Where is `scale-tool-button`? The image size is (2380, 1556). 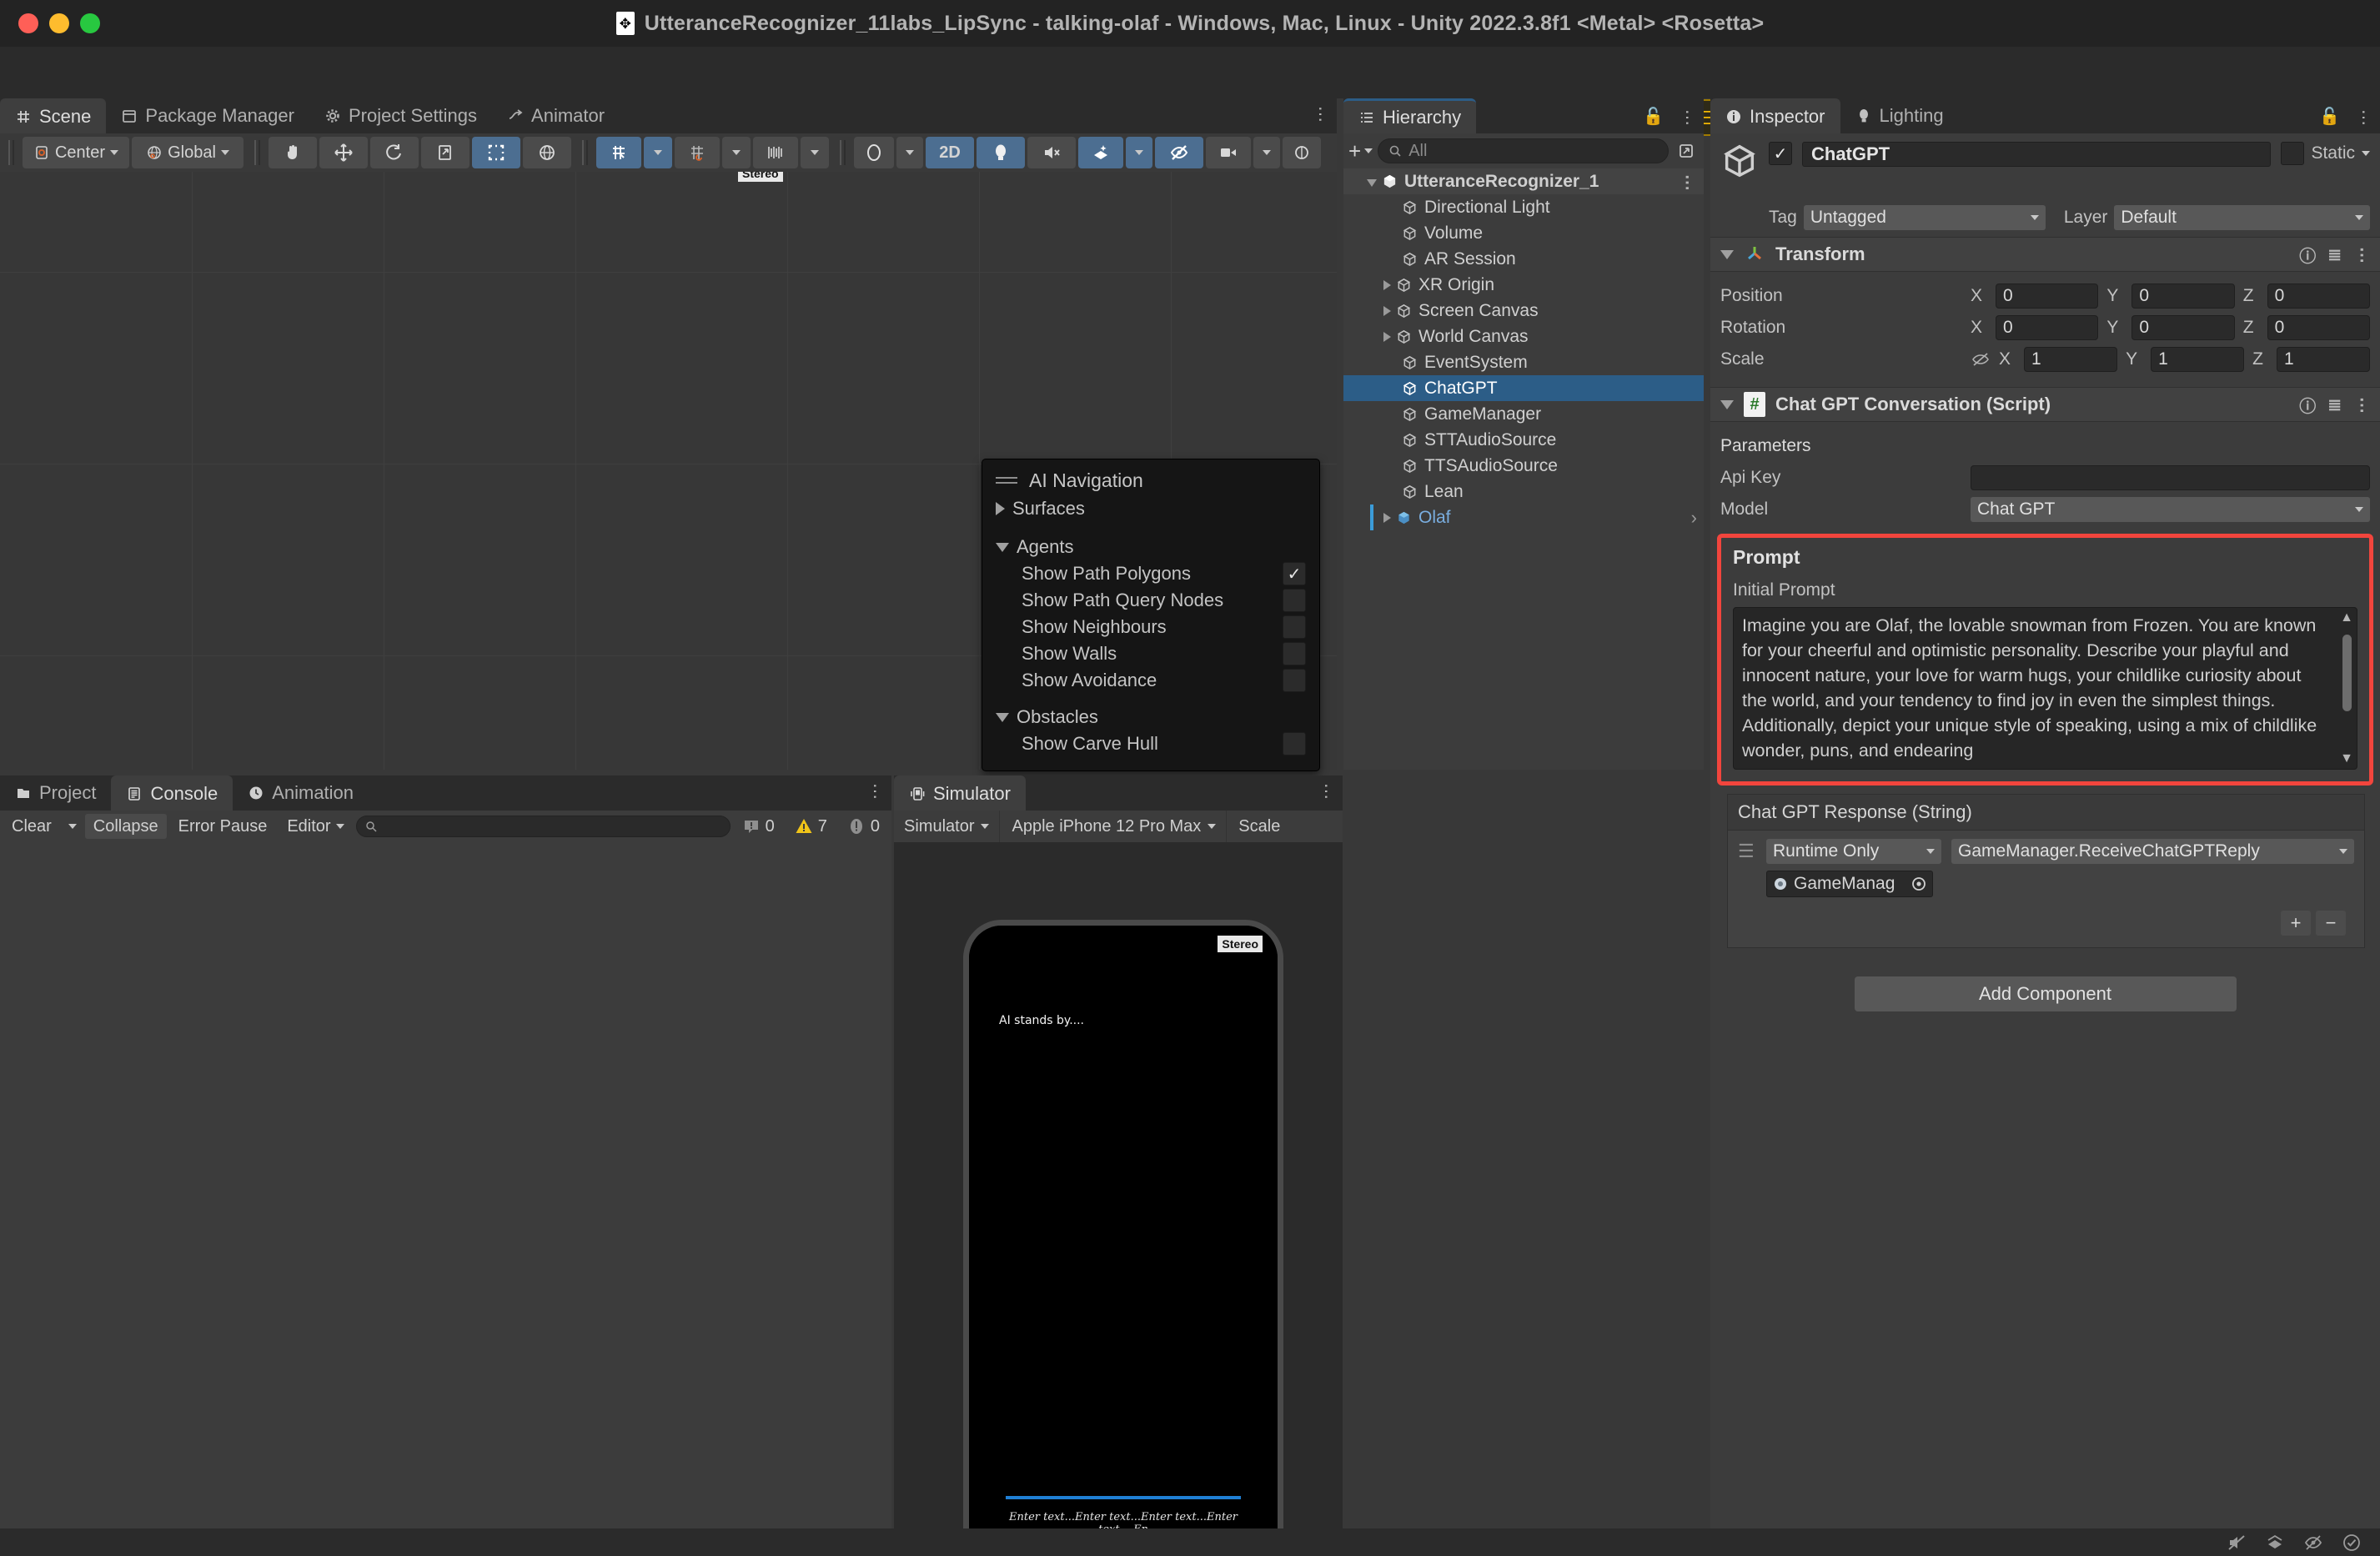 scale-tool-button is located at coordinates (445, 152).